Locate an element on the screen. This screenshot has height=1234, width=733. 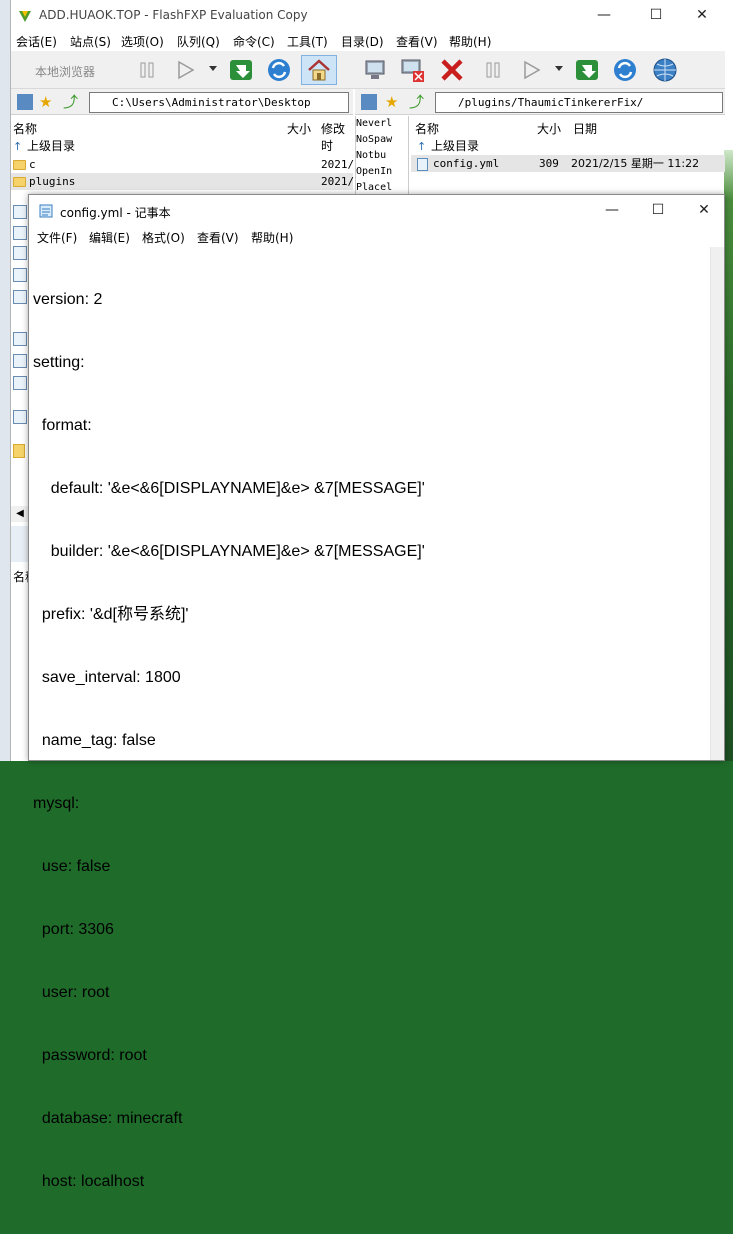
menu-file: 文件(F) is located at coordinates (57, 237).